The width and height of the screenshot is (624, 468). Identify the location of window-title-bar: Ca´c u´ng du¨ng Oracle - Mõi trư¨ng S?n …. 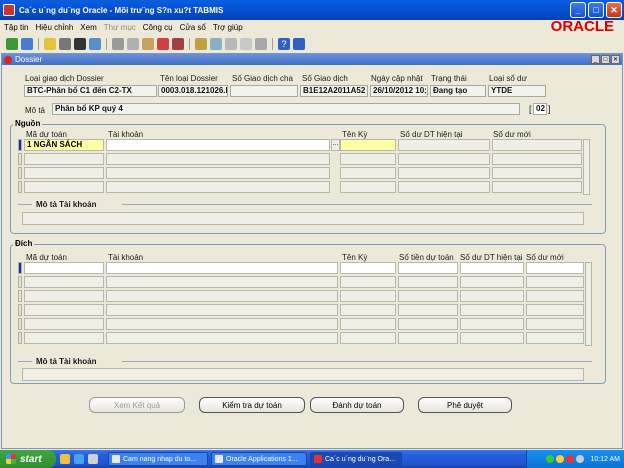
(312, 10).